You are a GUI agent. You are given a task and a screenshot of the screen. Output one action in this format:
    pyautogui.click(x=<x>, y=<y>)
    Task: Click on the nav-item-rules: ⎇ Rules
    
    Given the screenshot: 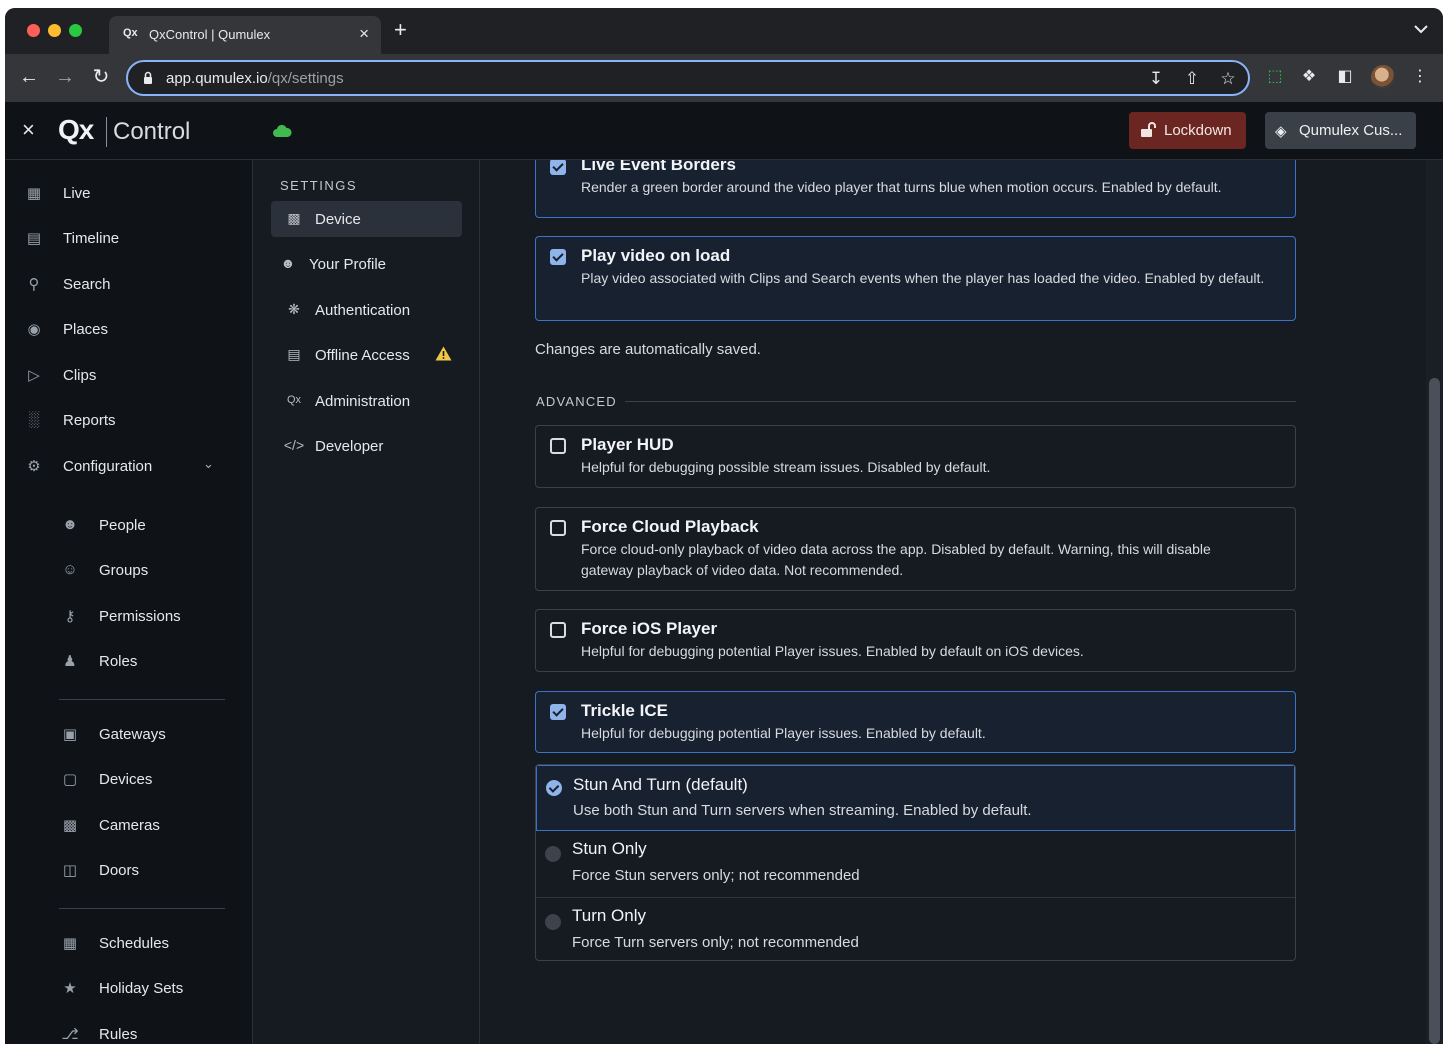 What is the action you would take?
    pyautogui.click(x=129, y=1031)
    